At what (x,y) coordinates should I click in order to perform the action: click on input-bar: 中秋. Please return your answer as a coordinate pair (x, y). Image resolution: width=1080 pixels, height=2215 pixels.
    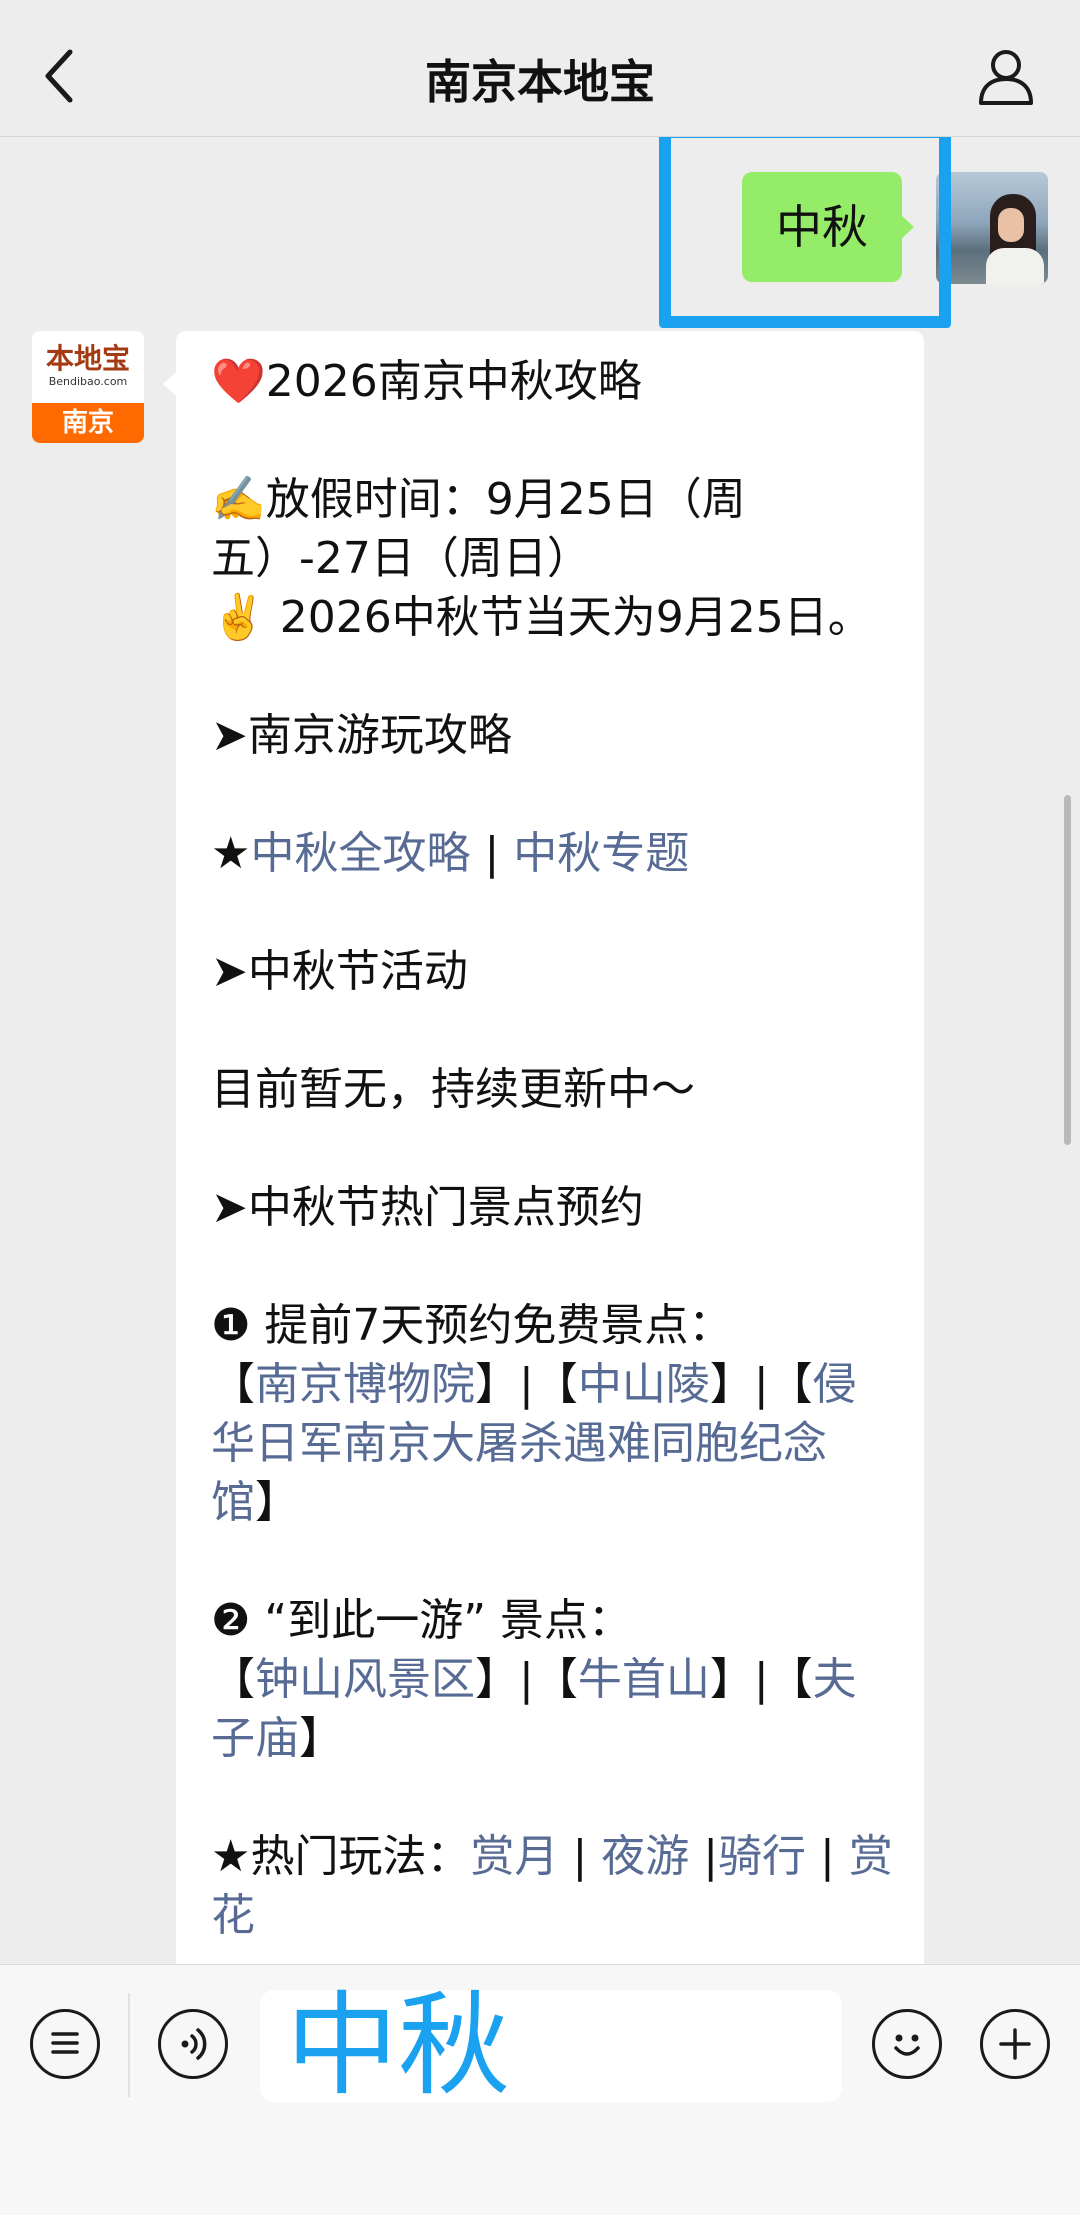
    Looking at the image, I should click on (540, 2089).